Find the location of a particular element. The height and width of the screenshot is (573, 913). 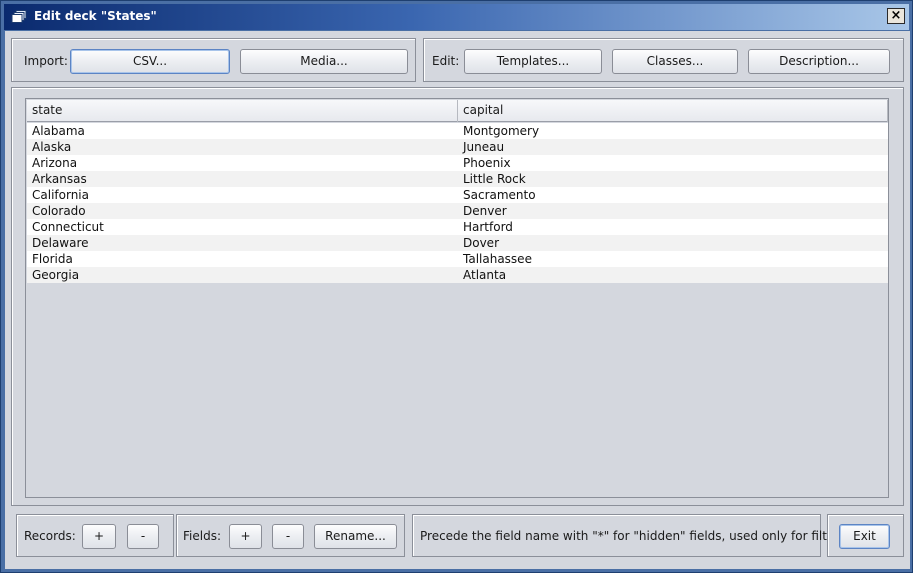

table-row: Alaska Juneau is located at coordinates (457, 147).